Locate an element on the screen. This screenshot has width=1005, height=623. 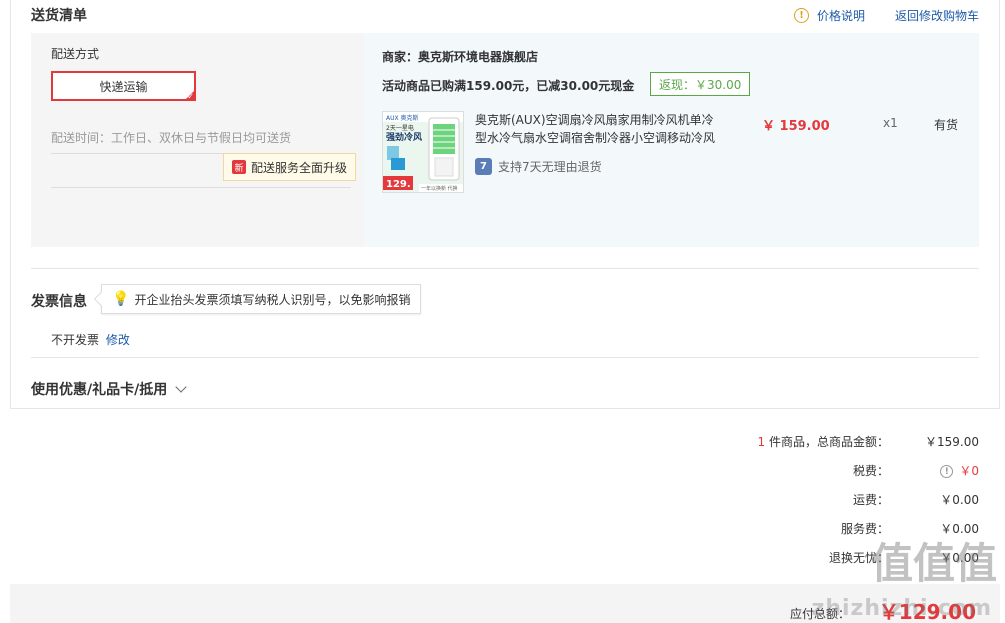
invoice-status-text: 不开发票 is located at coordinates (75, 340).